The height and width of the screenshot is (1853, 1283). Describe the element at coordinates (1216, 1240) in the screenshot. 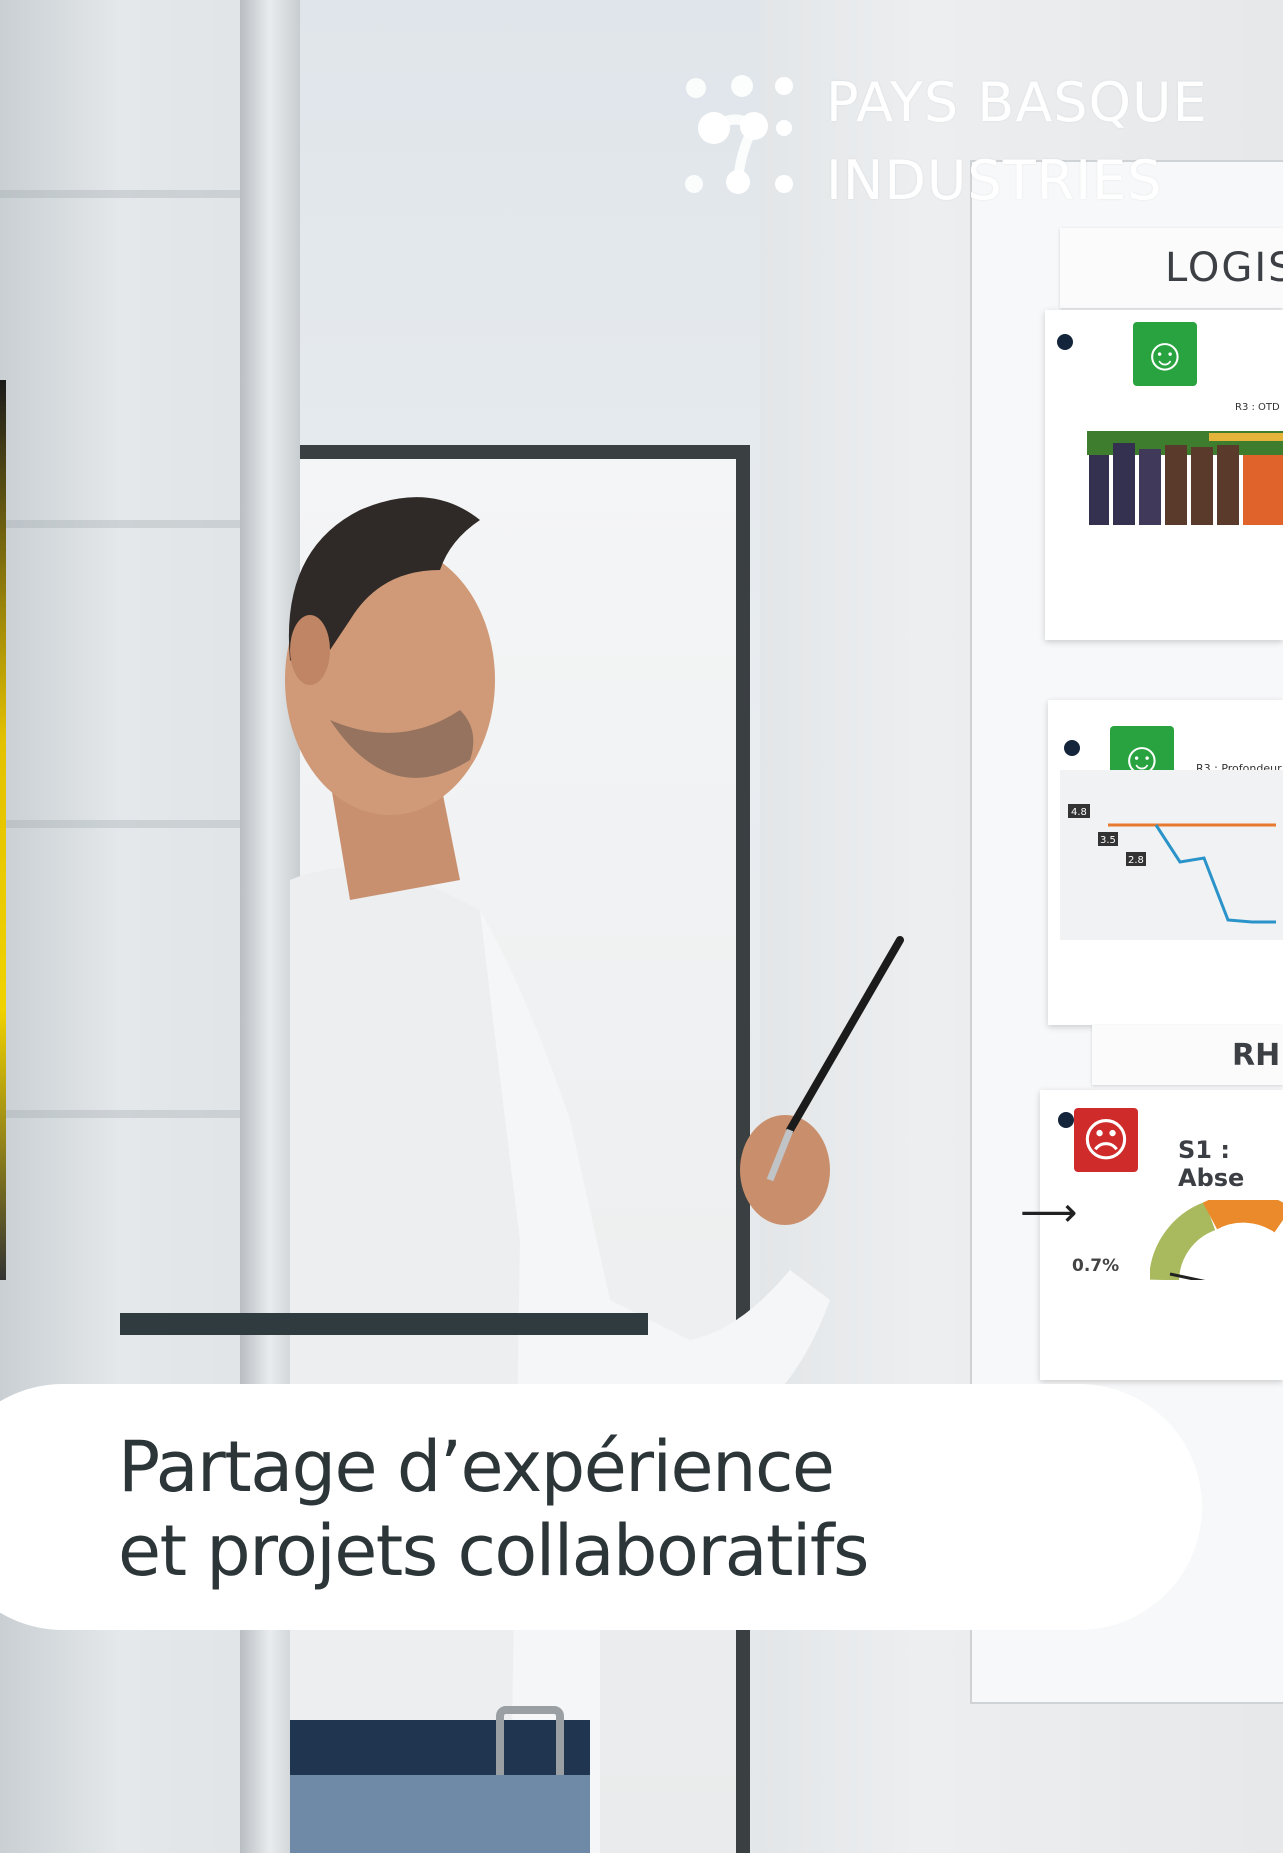

I see `gauge-chart` at that location.